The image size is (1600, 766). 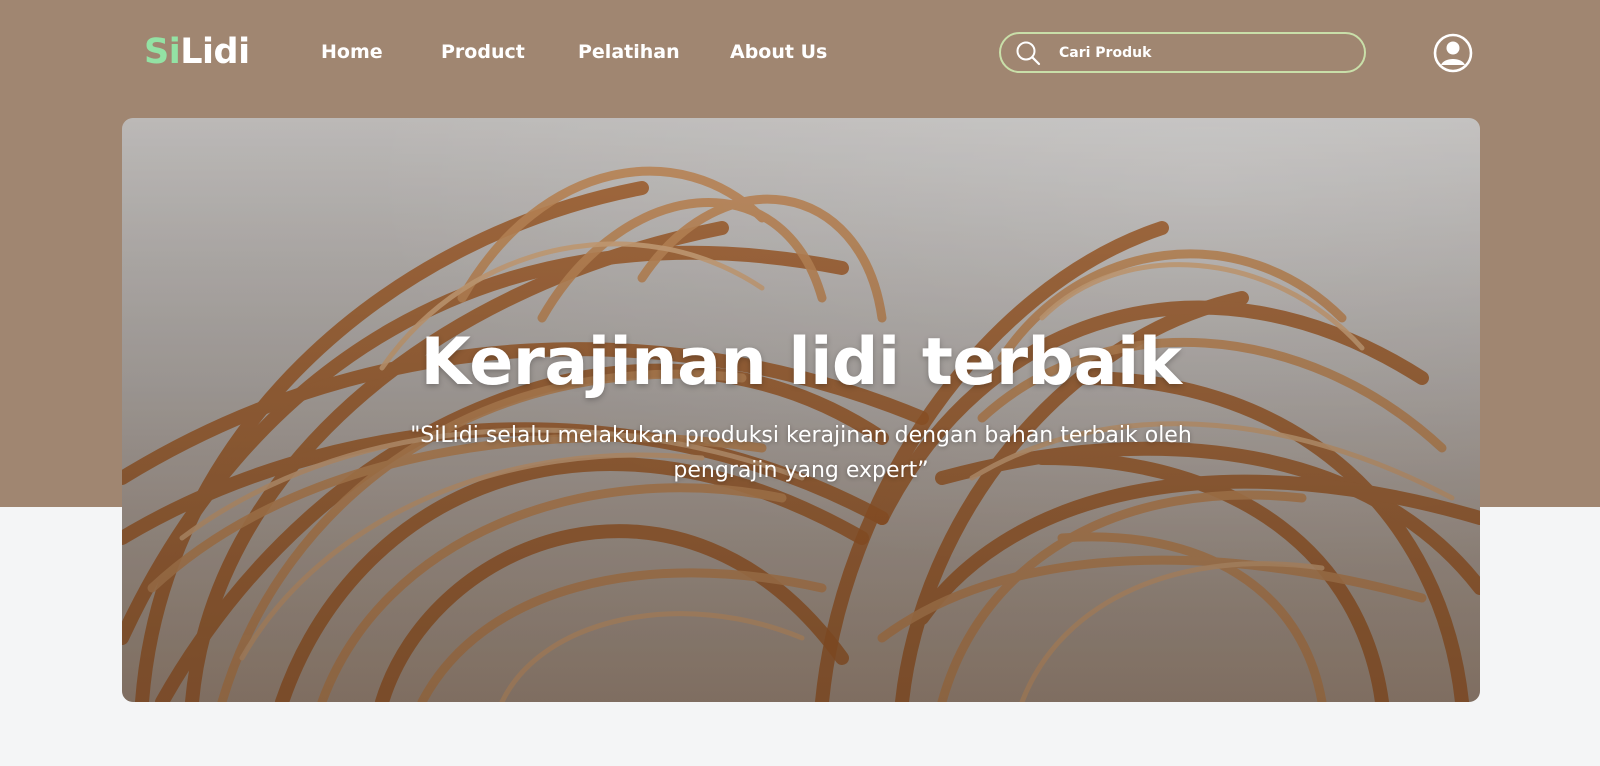 What do you see at coordinates (1453, 53) in the screenshot?
I see `user-circle-icon` at bounding box center [1453, 53].